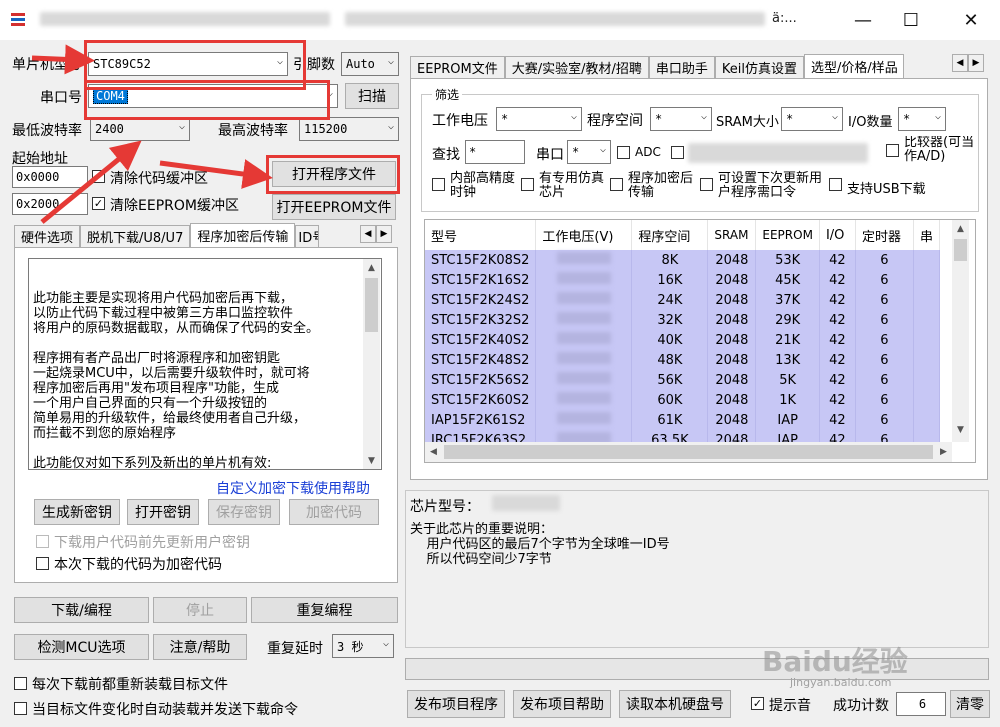  I want to click on hs-clock-checkbox, so click(438, 184).